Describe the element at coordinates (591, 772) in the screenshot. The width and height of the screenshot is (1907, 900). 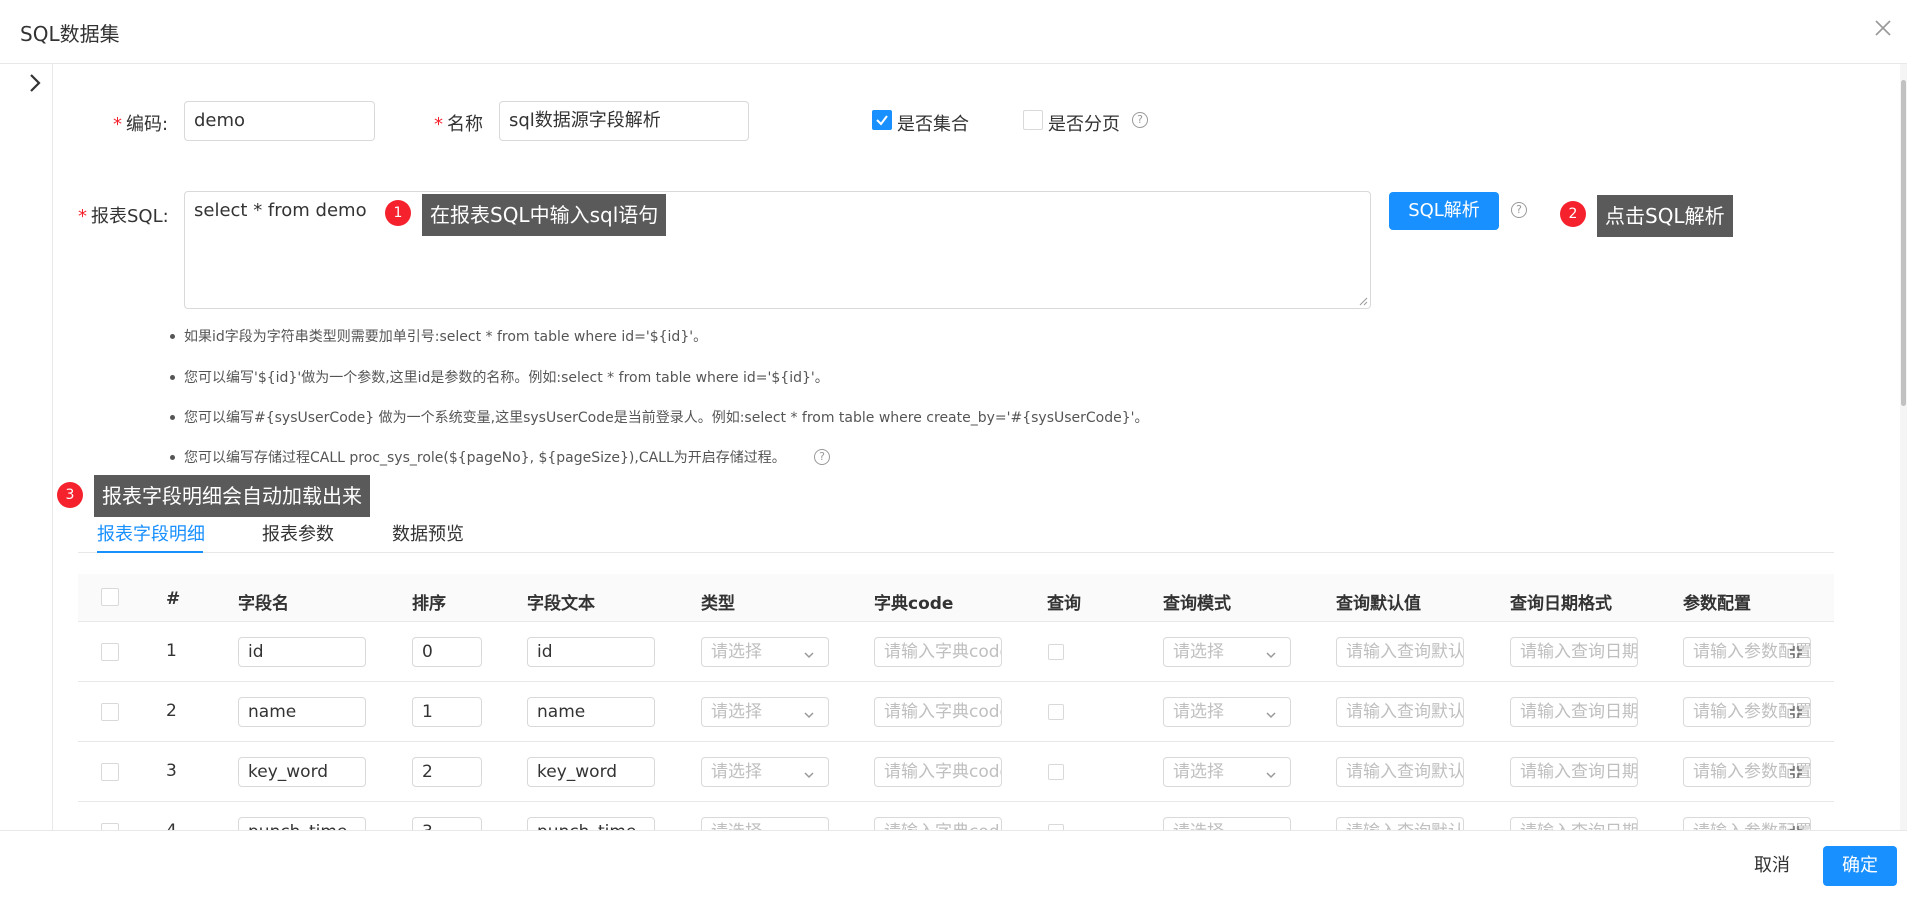
I see `field-text-input: key_word` at that location.